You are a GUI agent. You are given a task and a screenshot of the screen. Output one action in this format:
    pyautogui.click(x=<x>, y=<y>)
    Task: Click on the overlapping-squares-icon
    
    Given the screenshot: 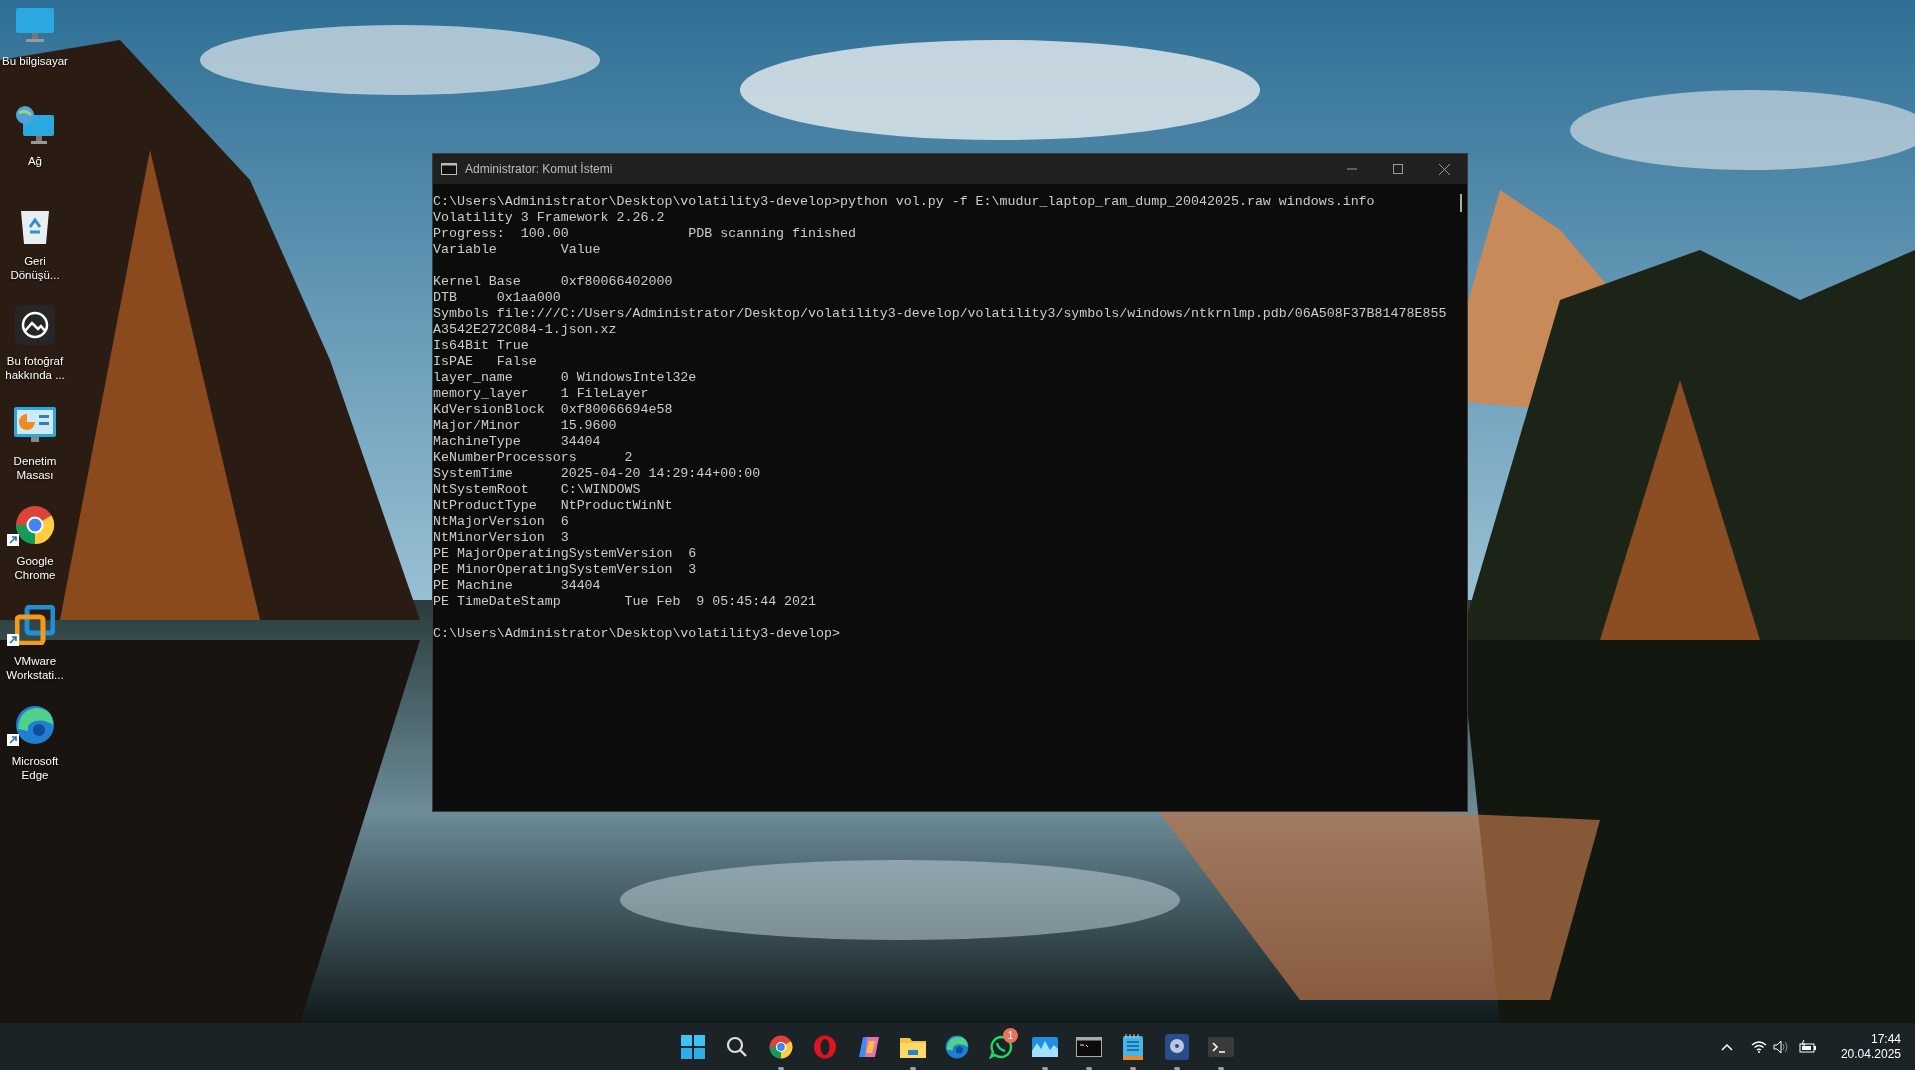 What is the action you would take?
    pyautogui.click(x=35, y=625)
    